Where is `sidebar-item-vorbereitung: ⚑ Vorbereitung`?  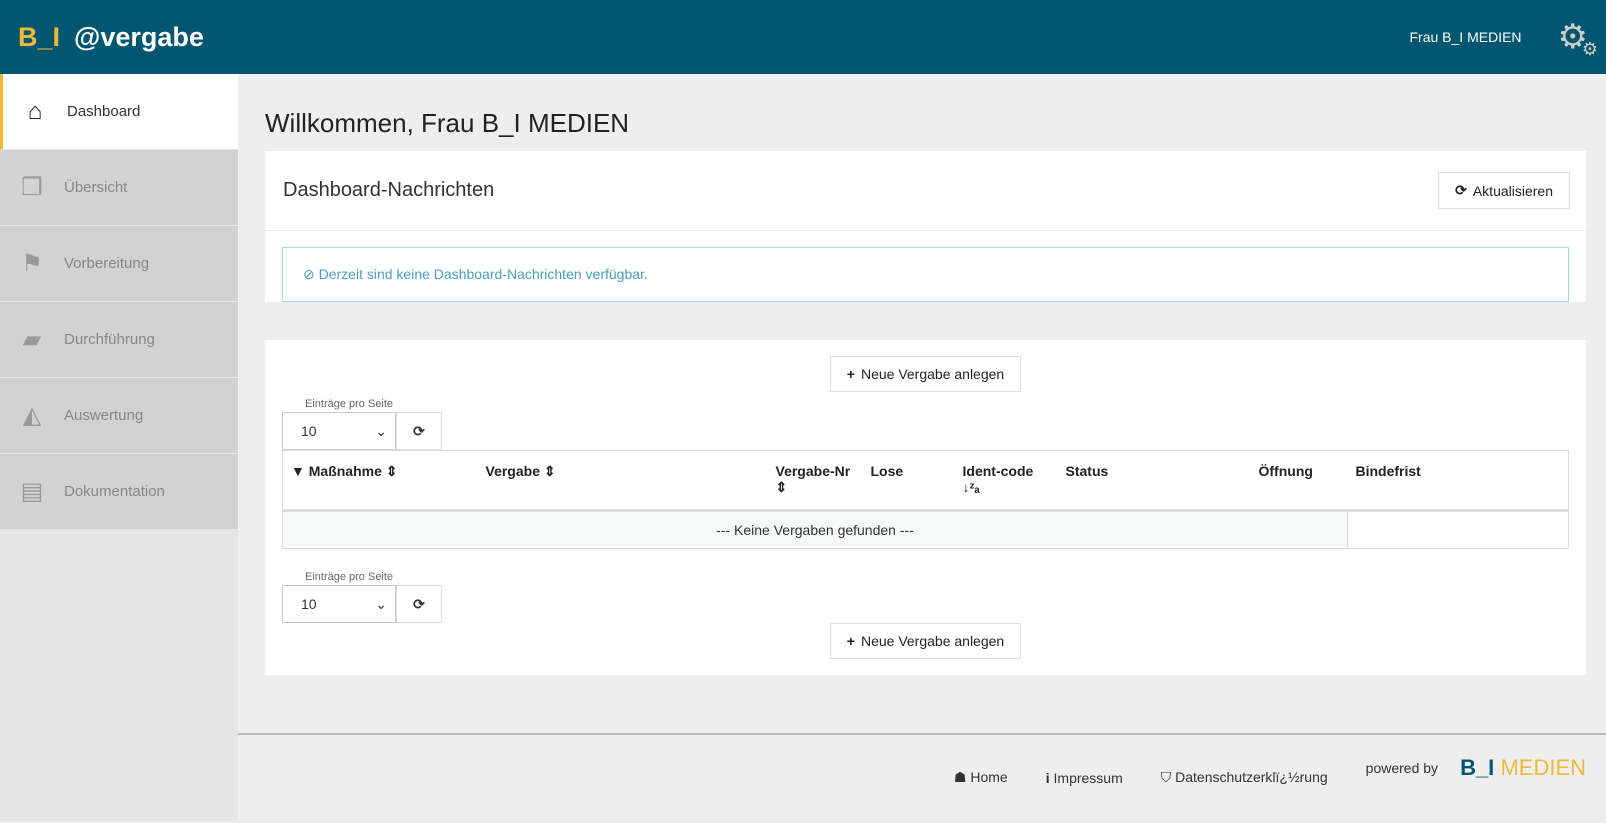 sidebar-item-vorbereitung: ⚑ Vorbereitung is located at coordinates (119, 264).